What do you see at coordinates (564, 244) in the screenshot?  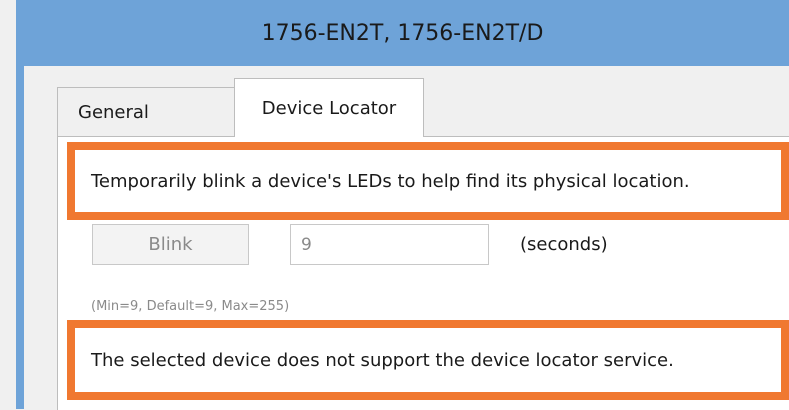 I see `seconds-unit-label: (seconds)` at bounding box center [564, 244].